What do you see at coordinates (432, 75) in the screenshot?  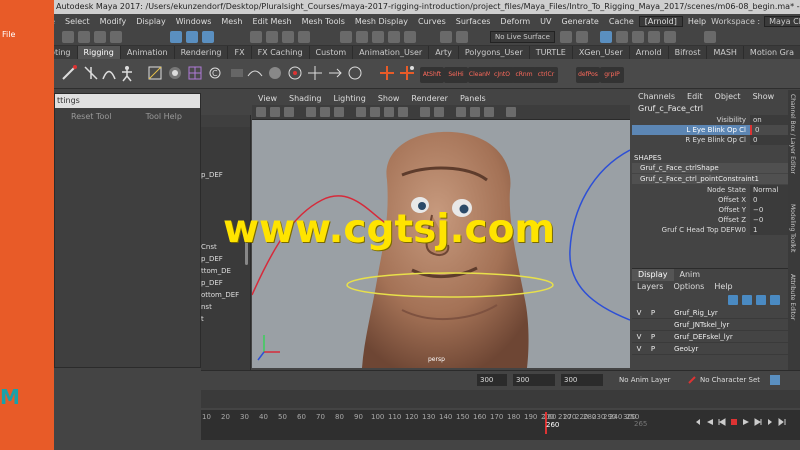 I see `shelf-button-atshft: AtShft` at bounding box center [432, 75].